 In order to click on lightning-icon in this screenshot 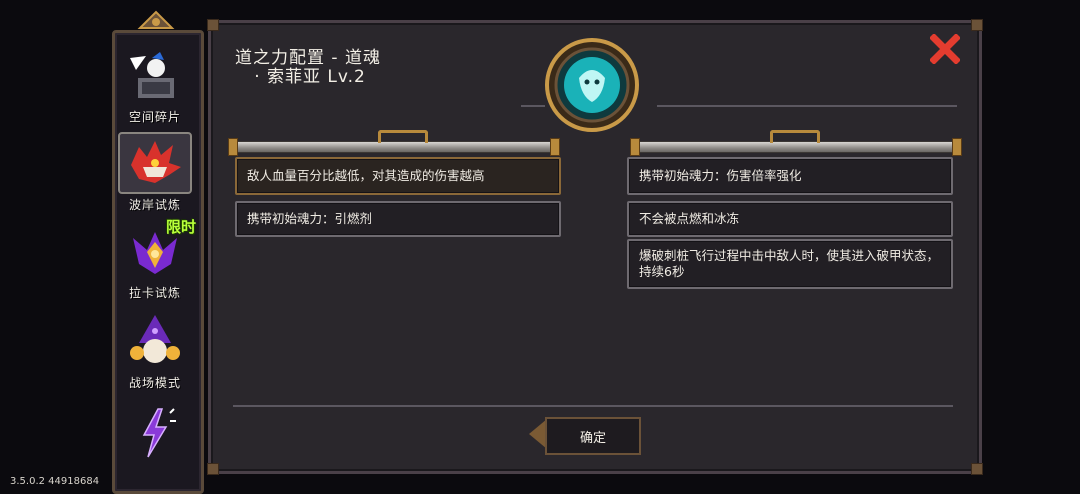, I will do `click(159, 433)`.